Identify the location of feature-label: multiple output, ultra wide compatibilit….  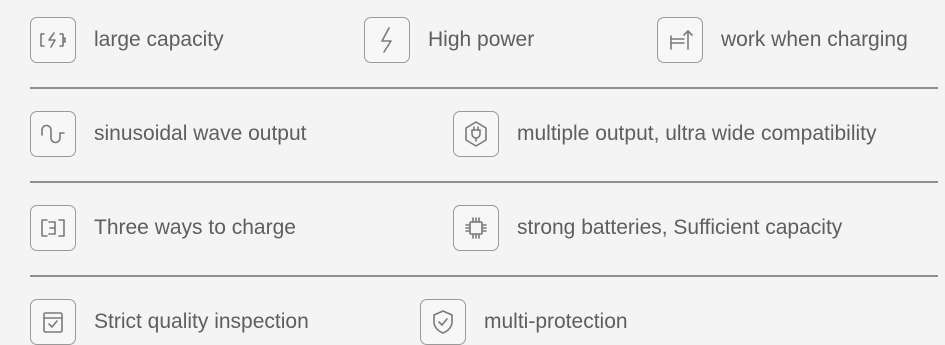
(697, 133).